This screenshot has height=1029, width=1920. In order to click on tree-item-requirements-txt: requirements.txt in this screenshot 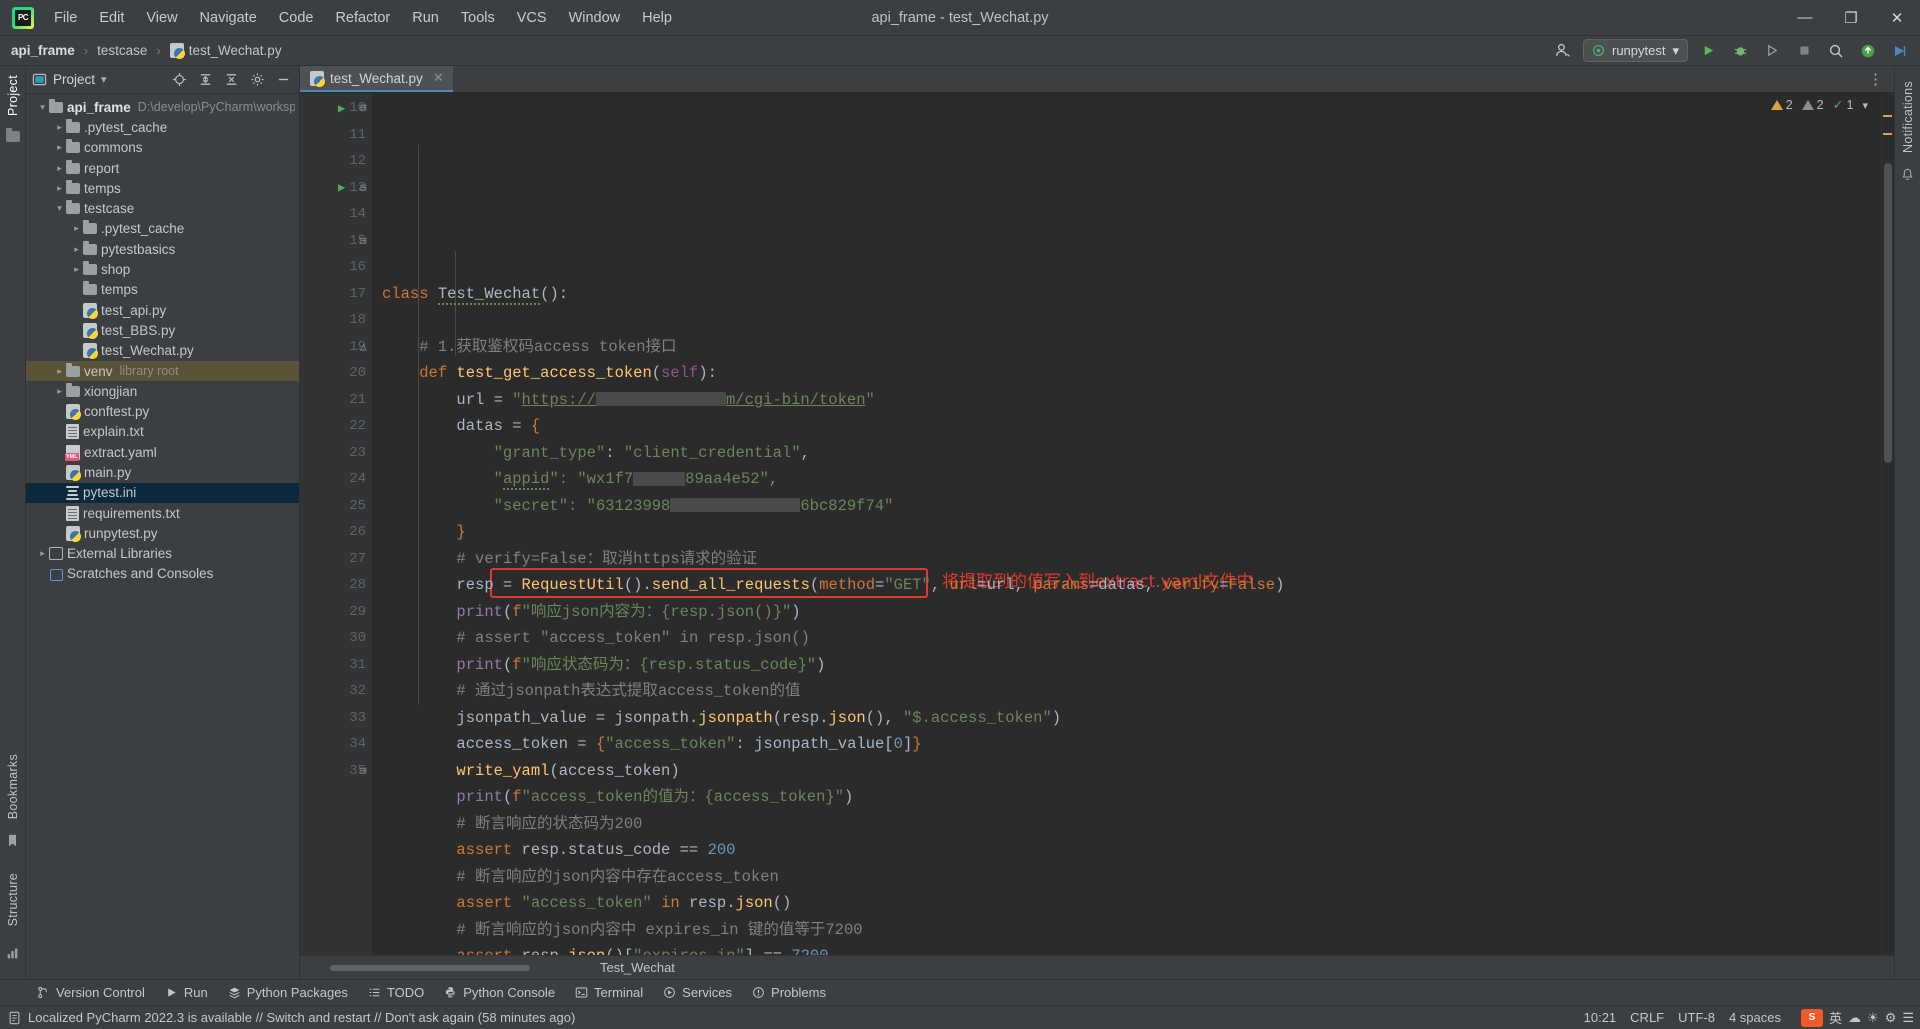, I will do `click(162, 513)`.